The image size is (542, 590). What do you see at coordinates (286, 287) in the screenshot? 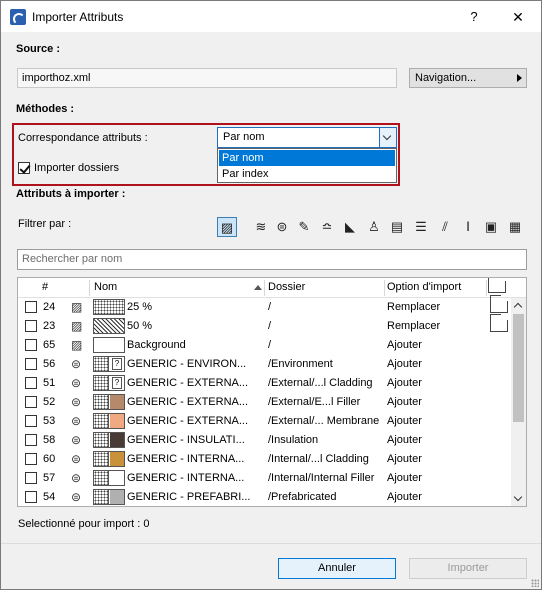
I see `column-folder: Dossier` at bounding box center [286, 287].